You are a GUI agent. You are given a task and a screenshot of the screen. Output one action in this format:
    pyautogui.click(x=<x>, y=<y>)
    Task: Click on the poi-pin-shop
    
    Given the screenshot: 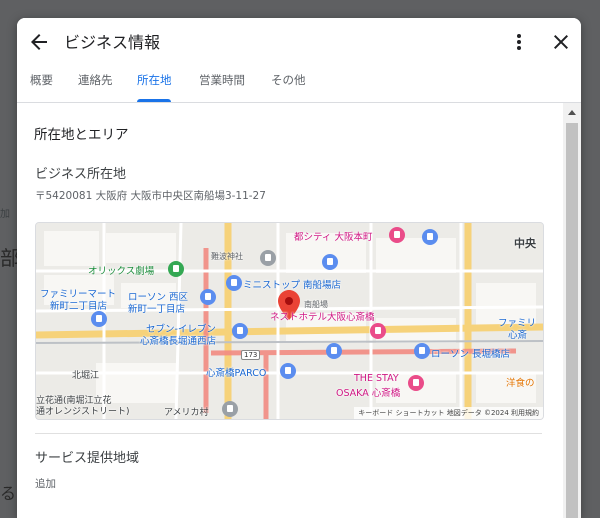 What is the action you would take?
    pyautogui.click(x=430, y=237)
    